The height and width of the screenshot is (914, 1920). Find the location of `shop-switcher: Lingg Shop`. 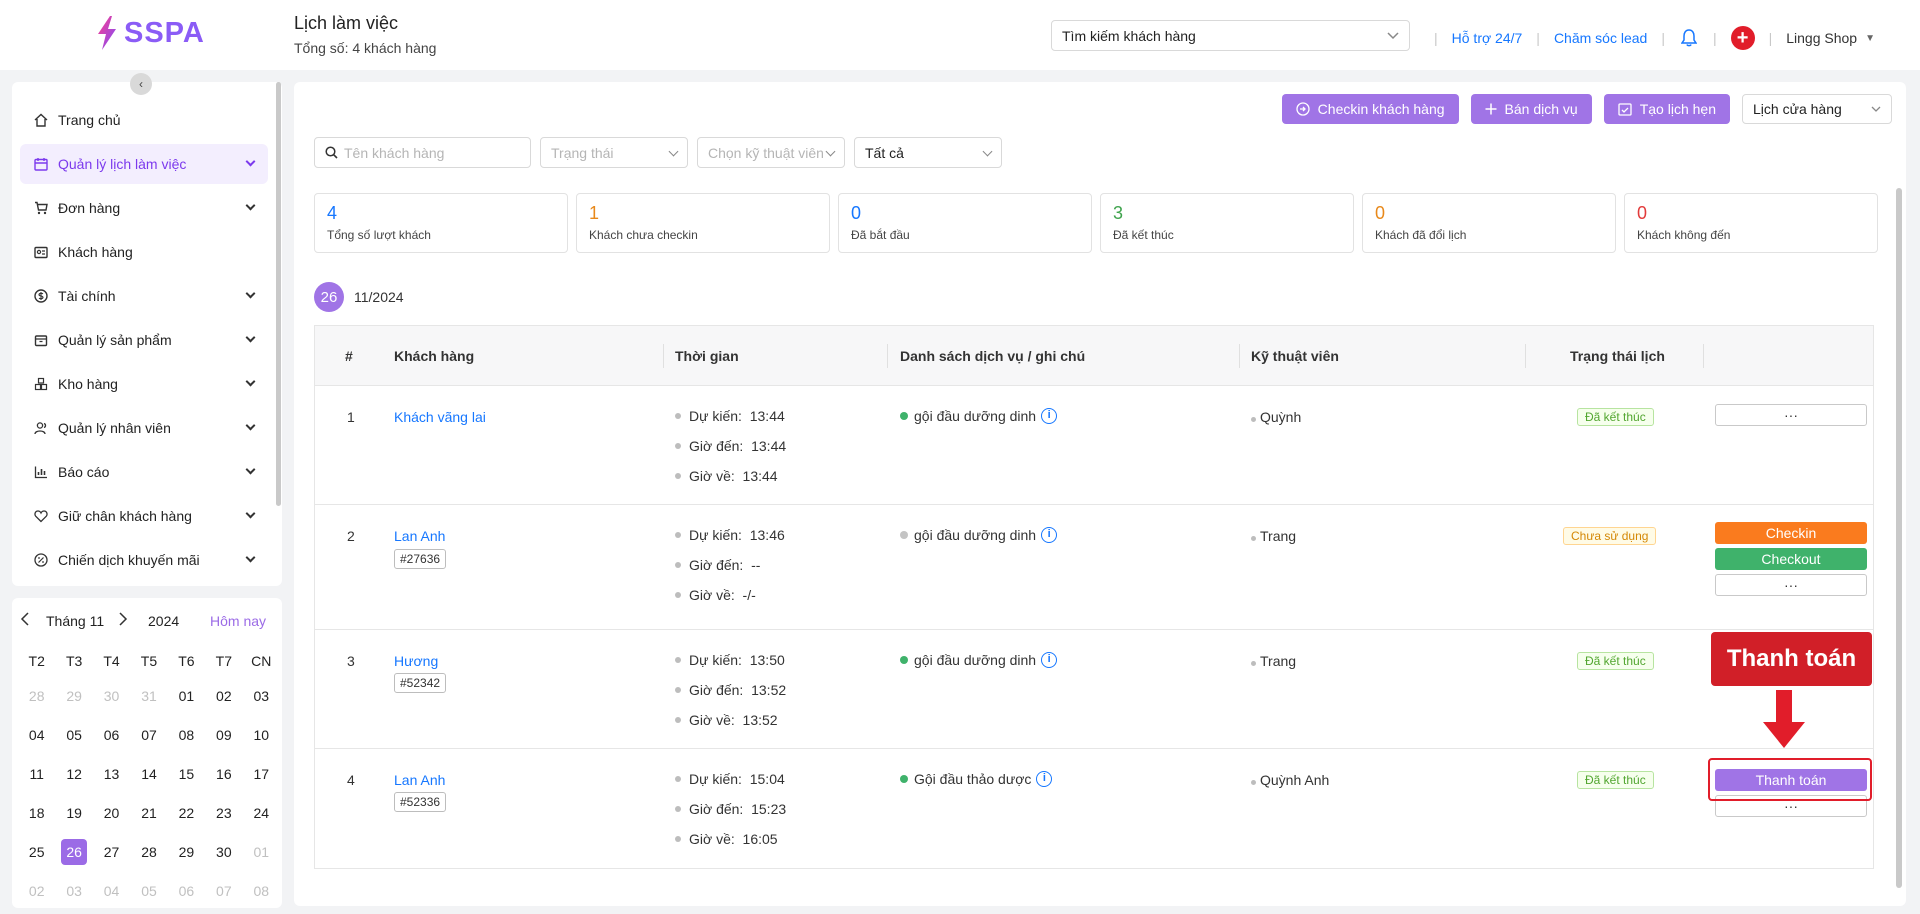

shop-switcher: Lingg Shop is located at coordinates (1821, 38).